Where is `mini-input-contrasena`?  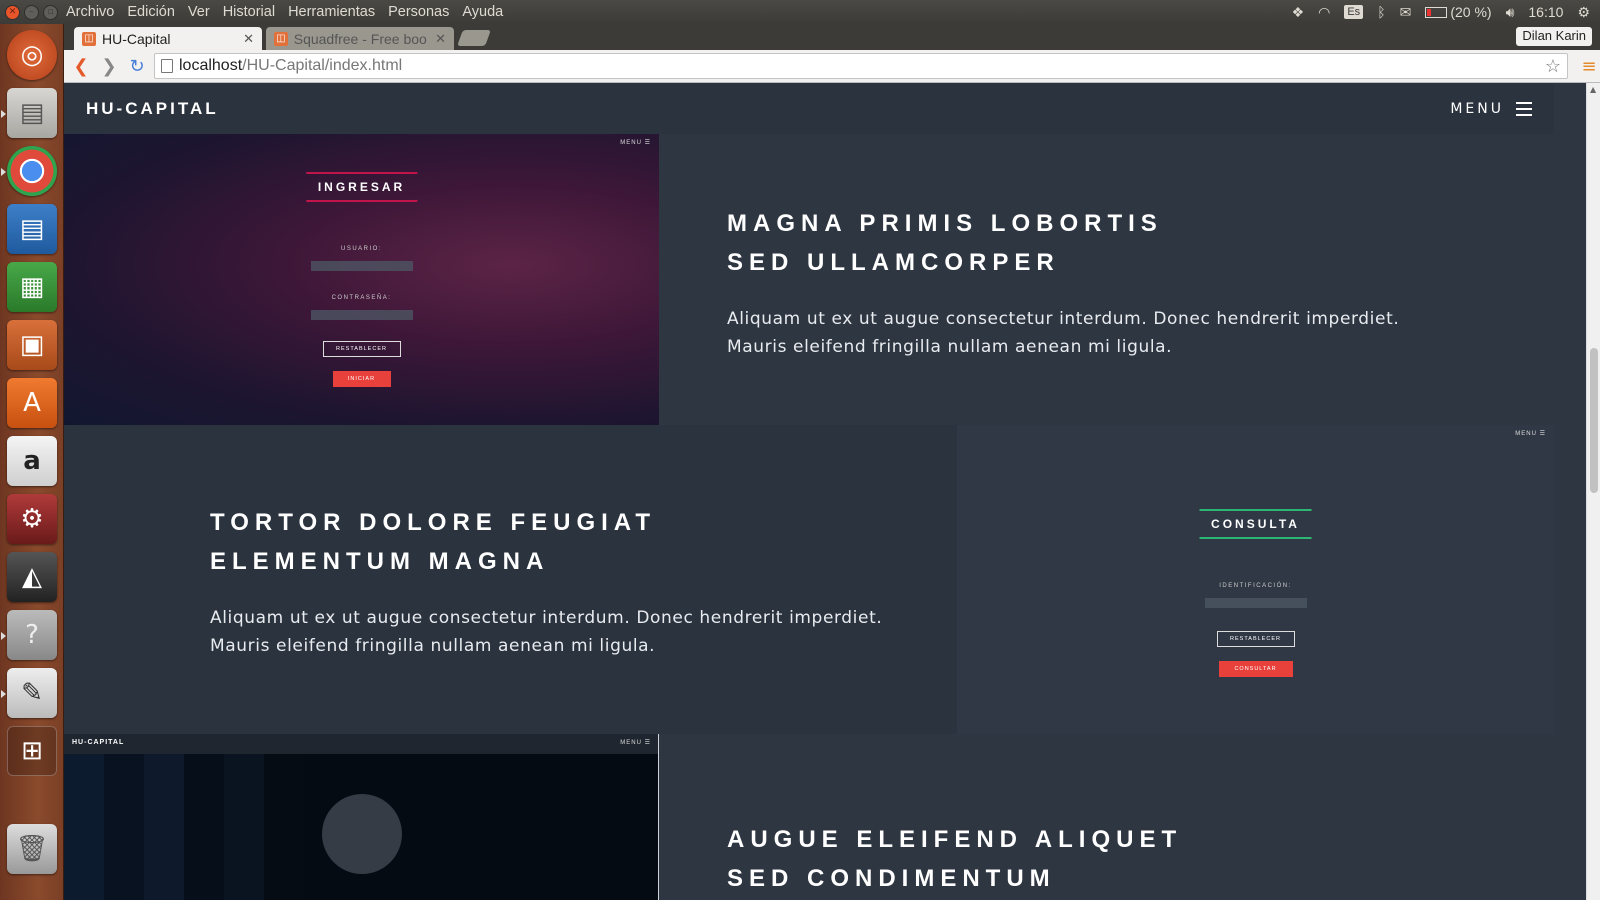
mini-input-contrasena is located at coordinates (361, 315).